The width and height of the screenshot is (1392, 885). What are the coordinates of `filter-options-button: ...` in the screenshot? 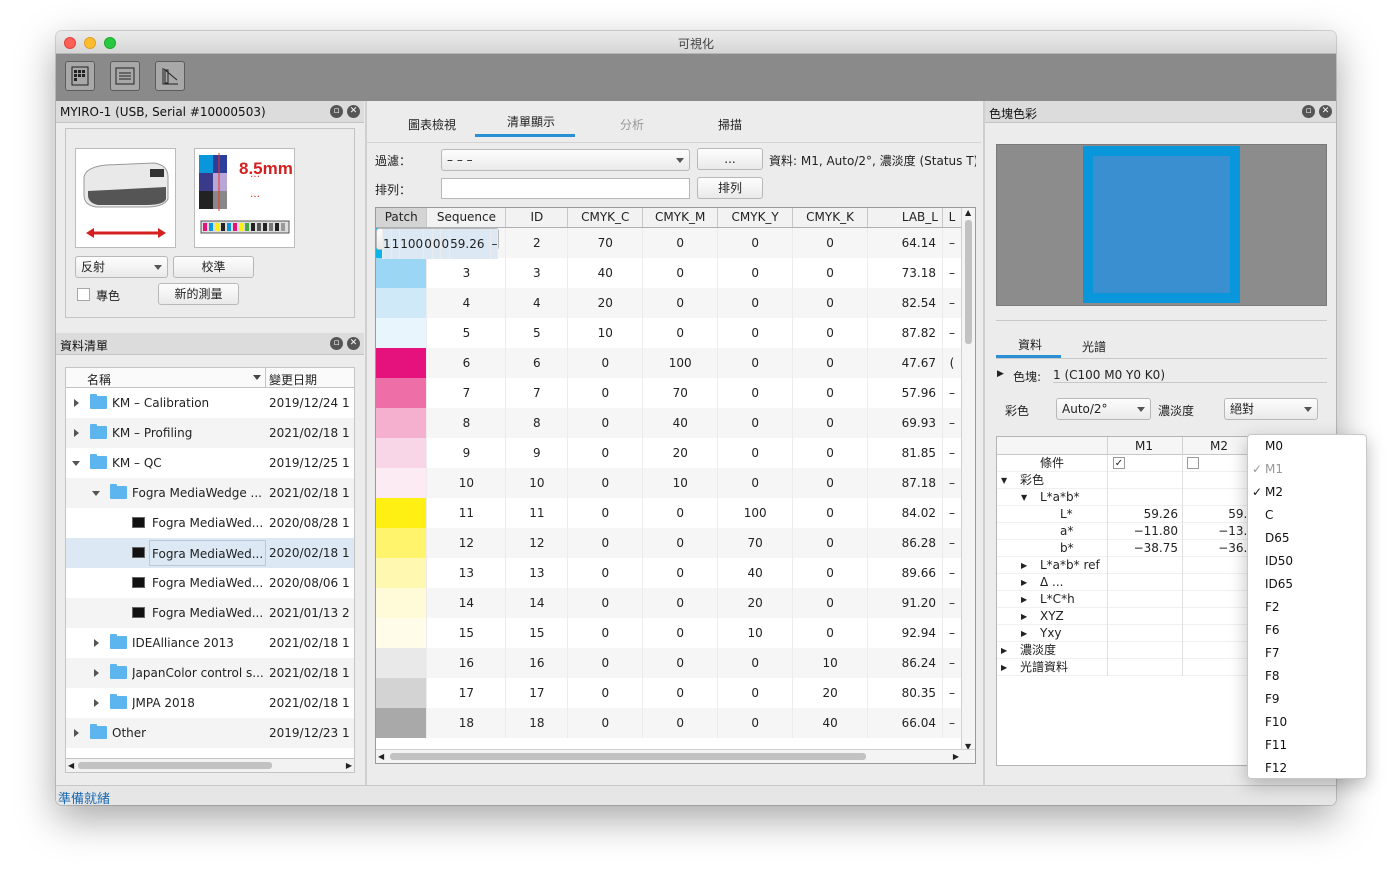 It's located at (730, 159).